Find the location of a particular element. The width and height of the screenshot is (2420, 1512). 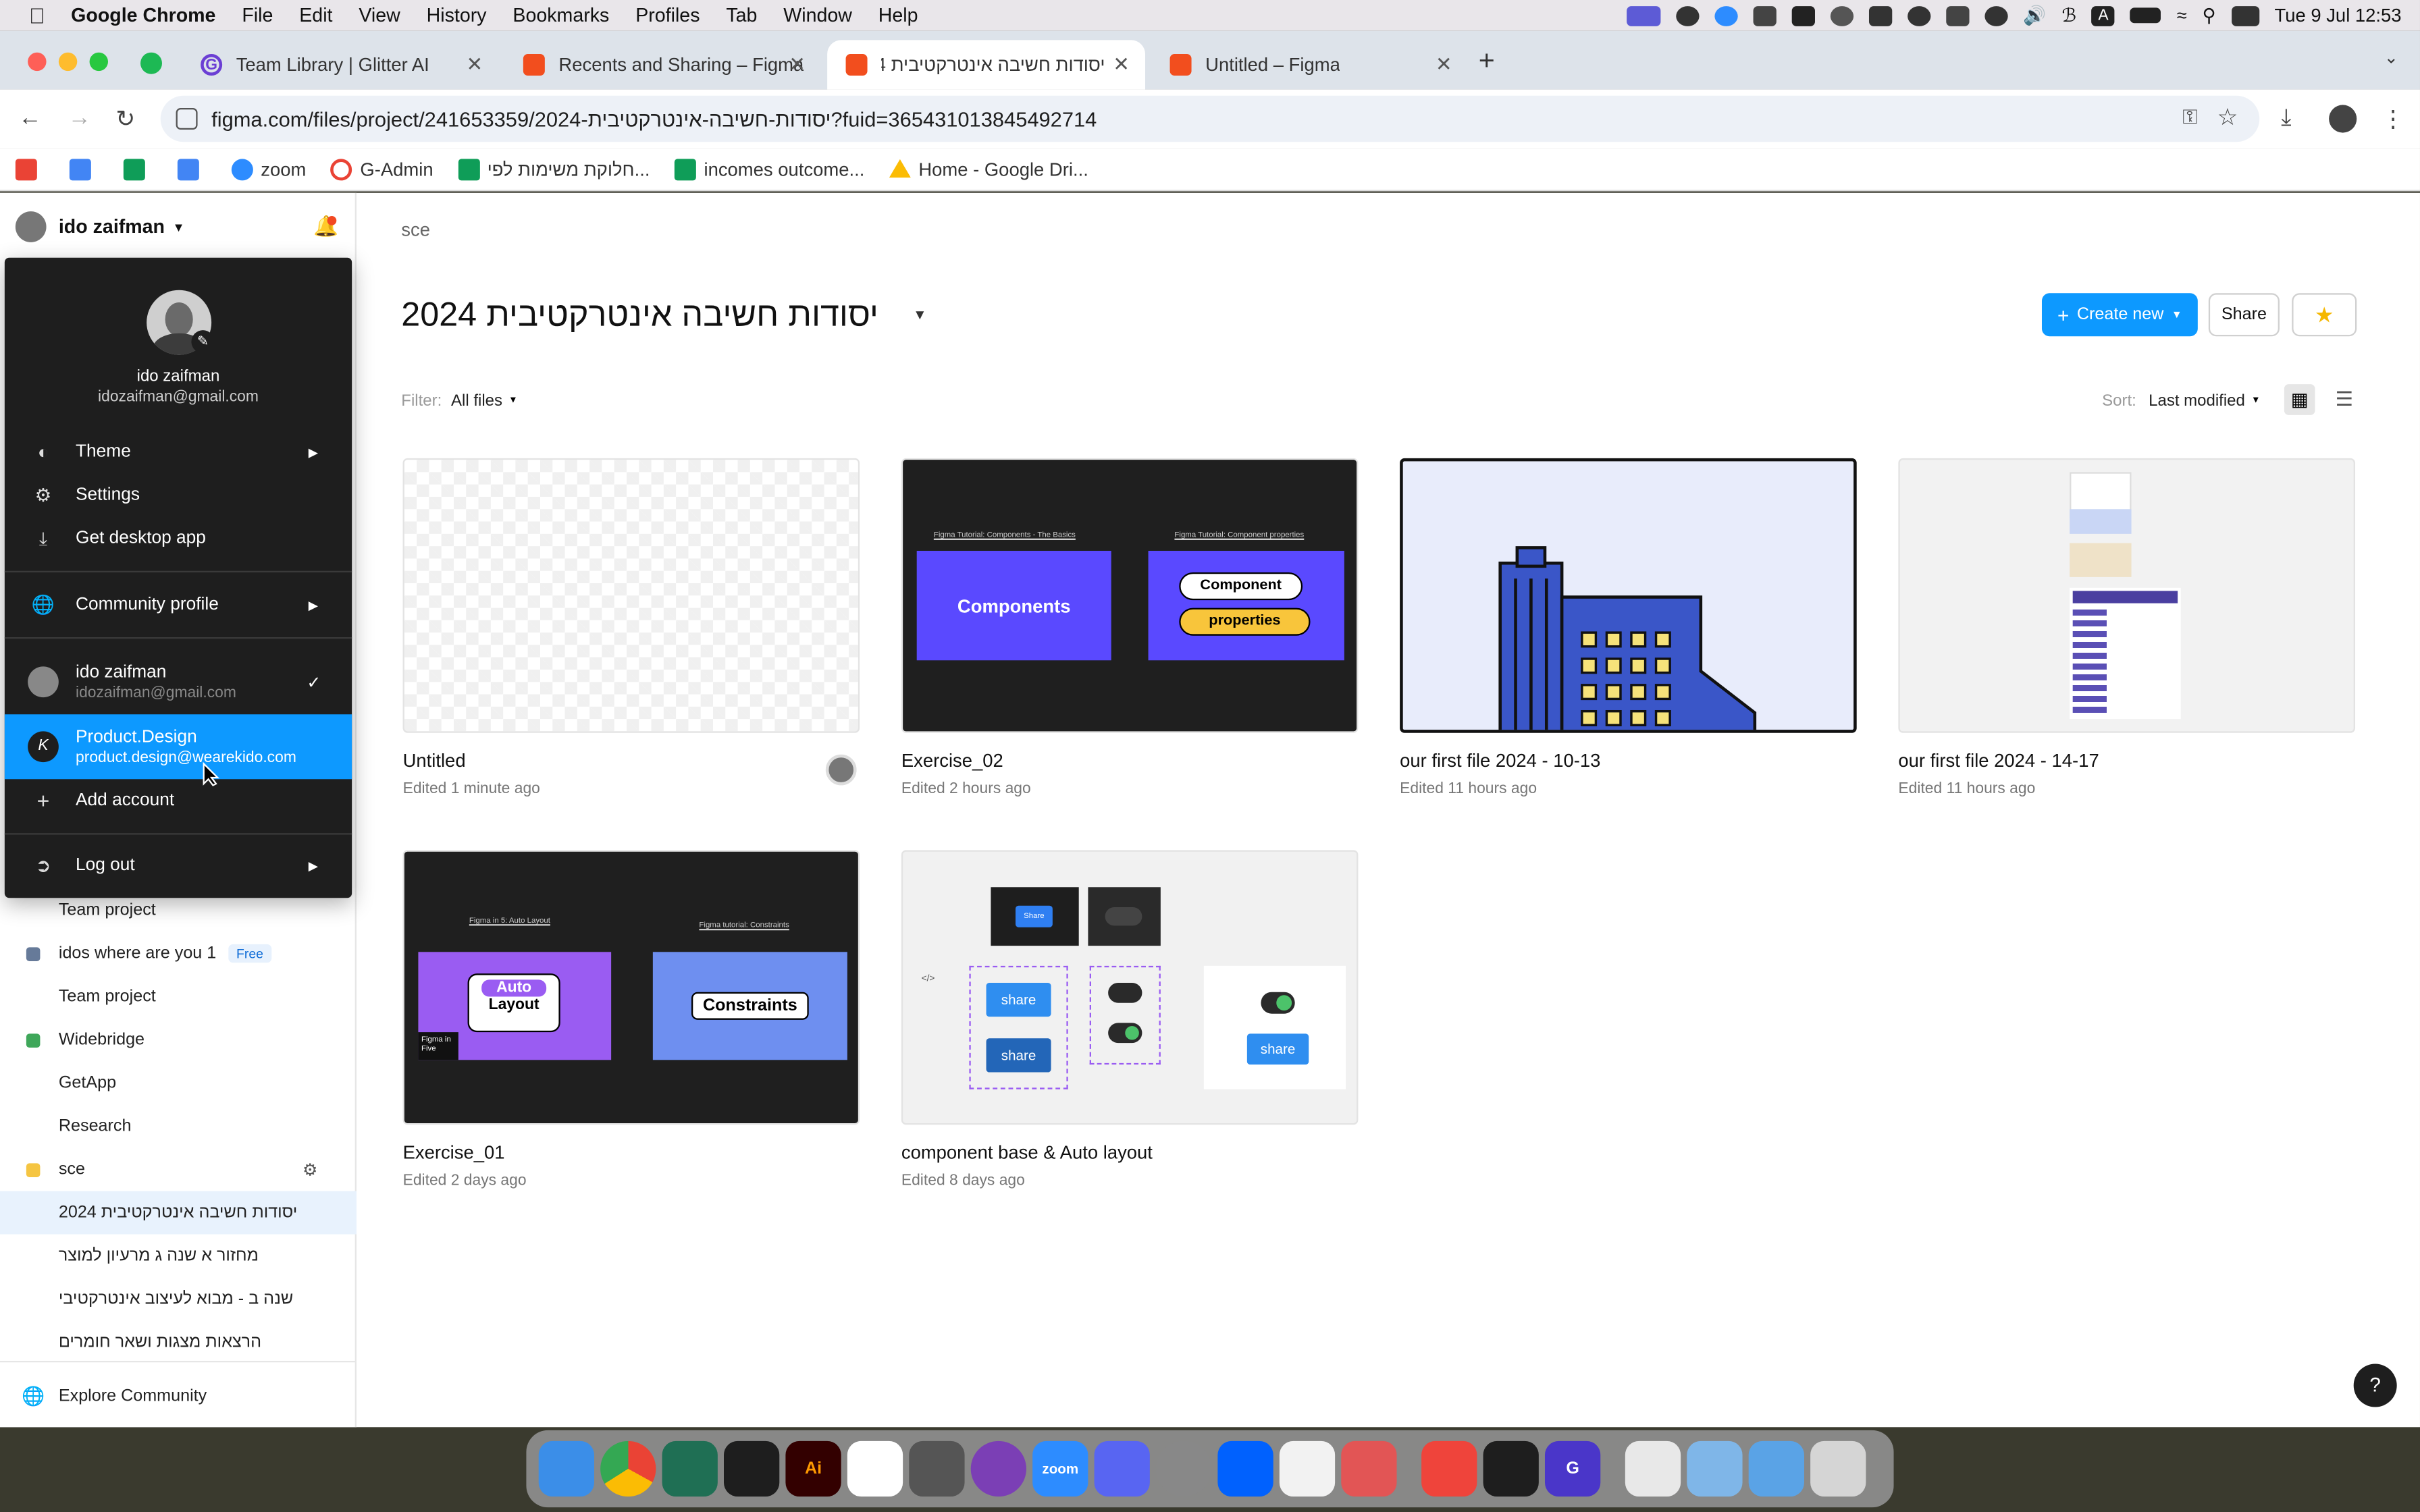

slack-icon is located at coordinates (875, 1469).